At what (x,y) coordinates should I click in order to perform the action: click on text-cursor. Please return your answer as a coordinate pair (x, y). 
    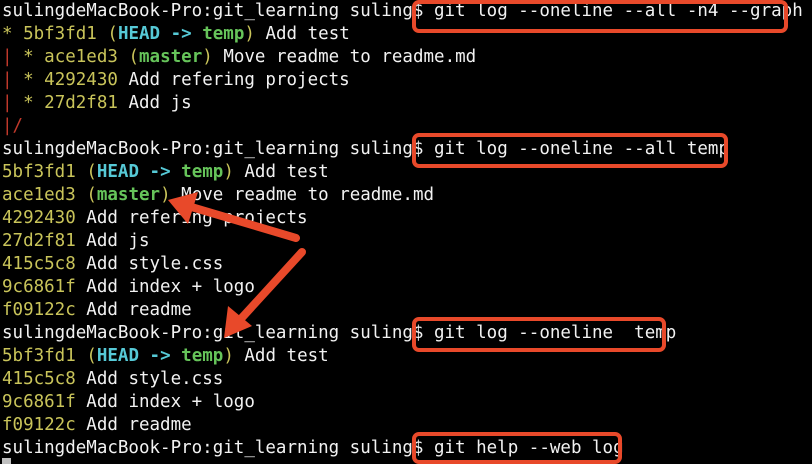
    Looking at the image, I should click on (6, 461).